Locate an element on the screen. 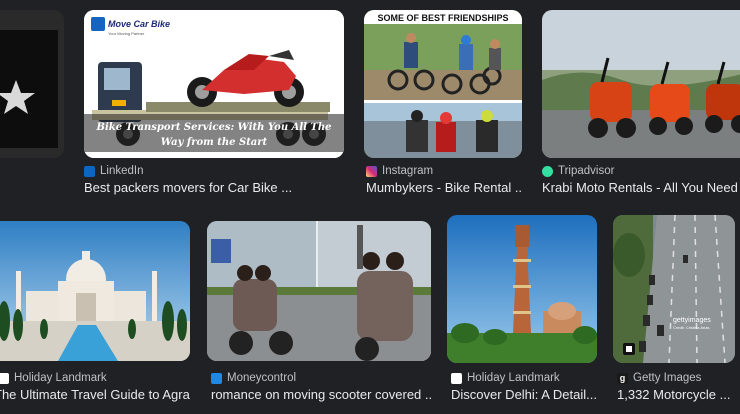 The image size is (740, 414). getty-icon: g is located at coordinates (622, 378).